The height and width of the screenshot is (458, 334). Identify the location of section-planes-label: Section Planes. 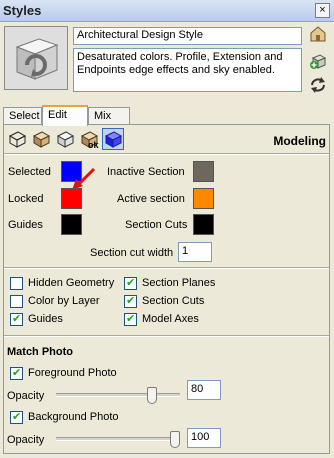
(179, 283).